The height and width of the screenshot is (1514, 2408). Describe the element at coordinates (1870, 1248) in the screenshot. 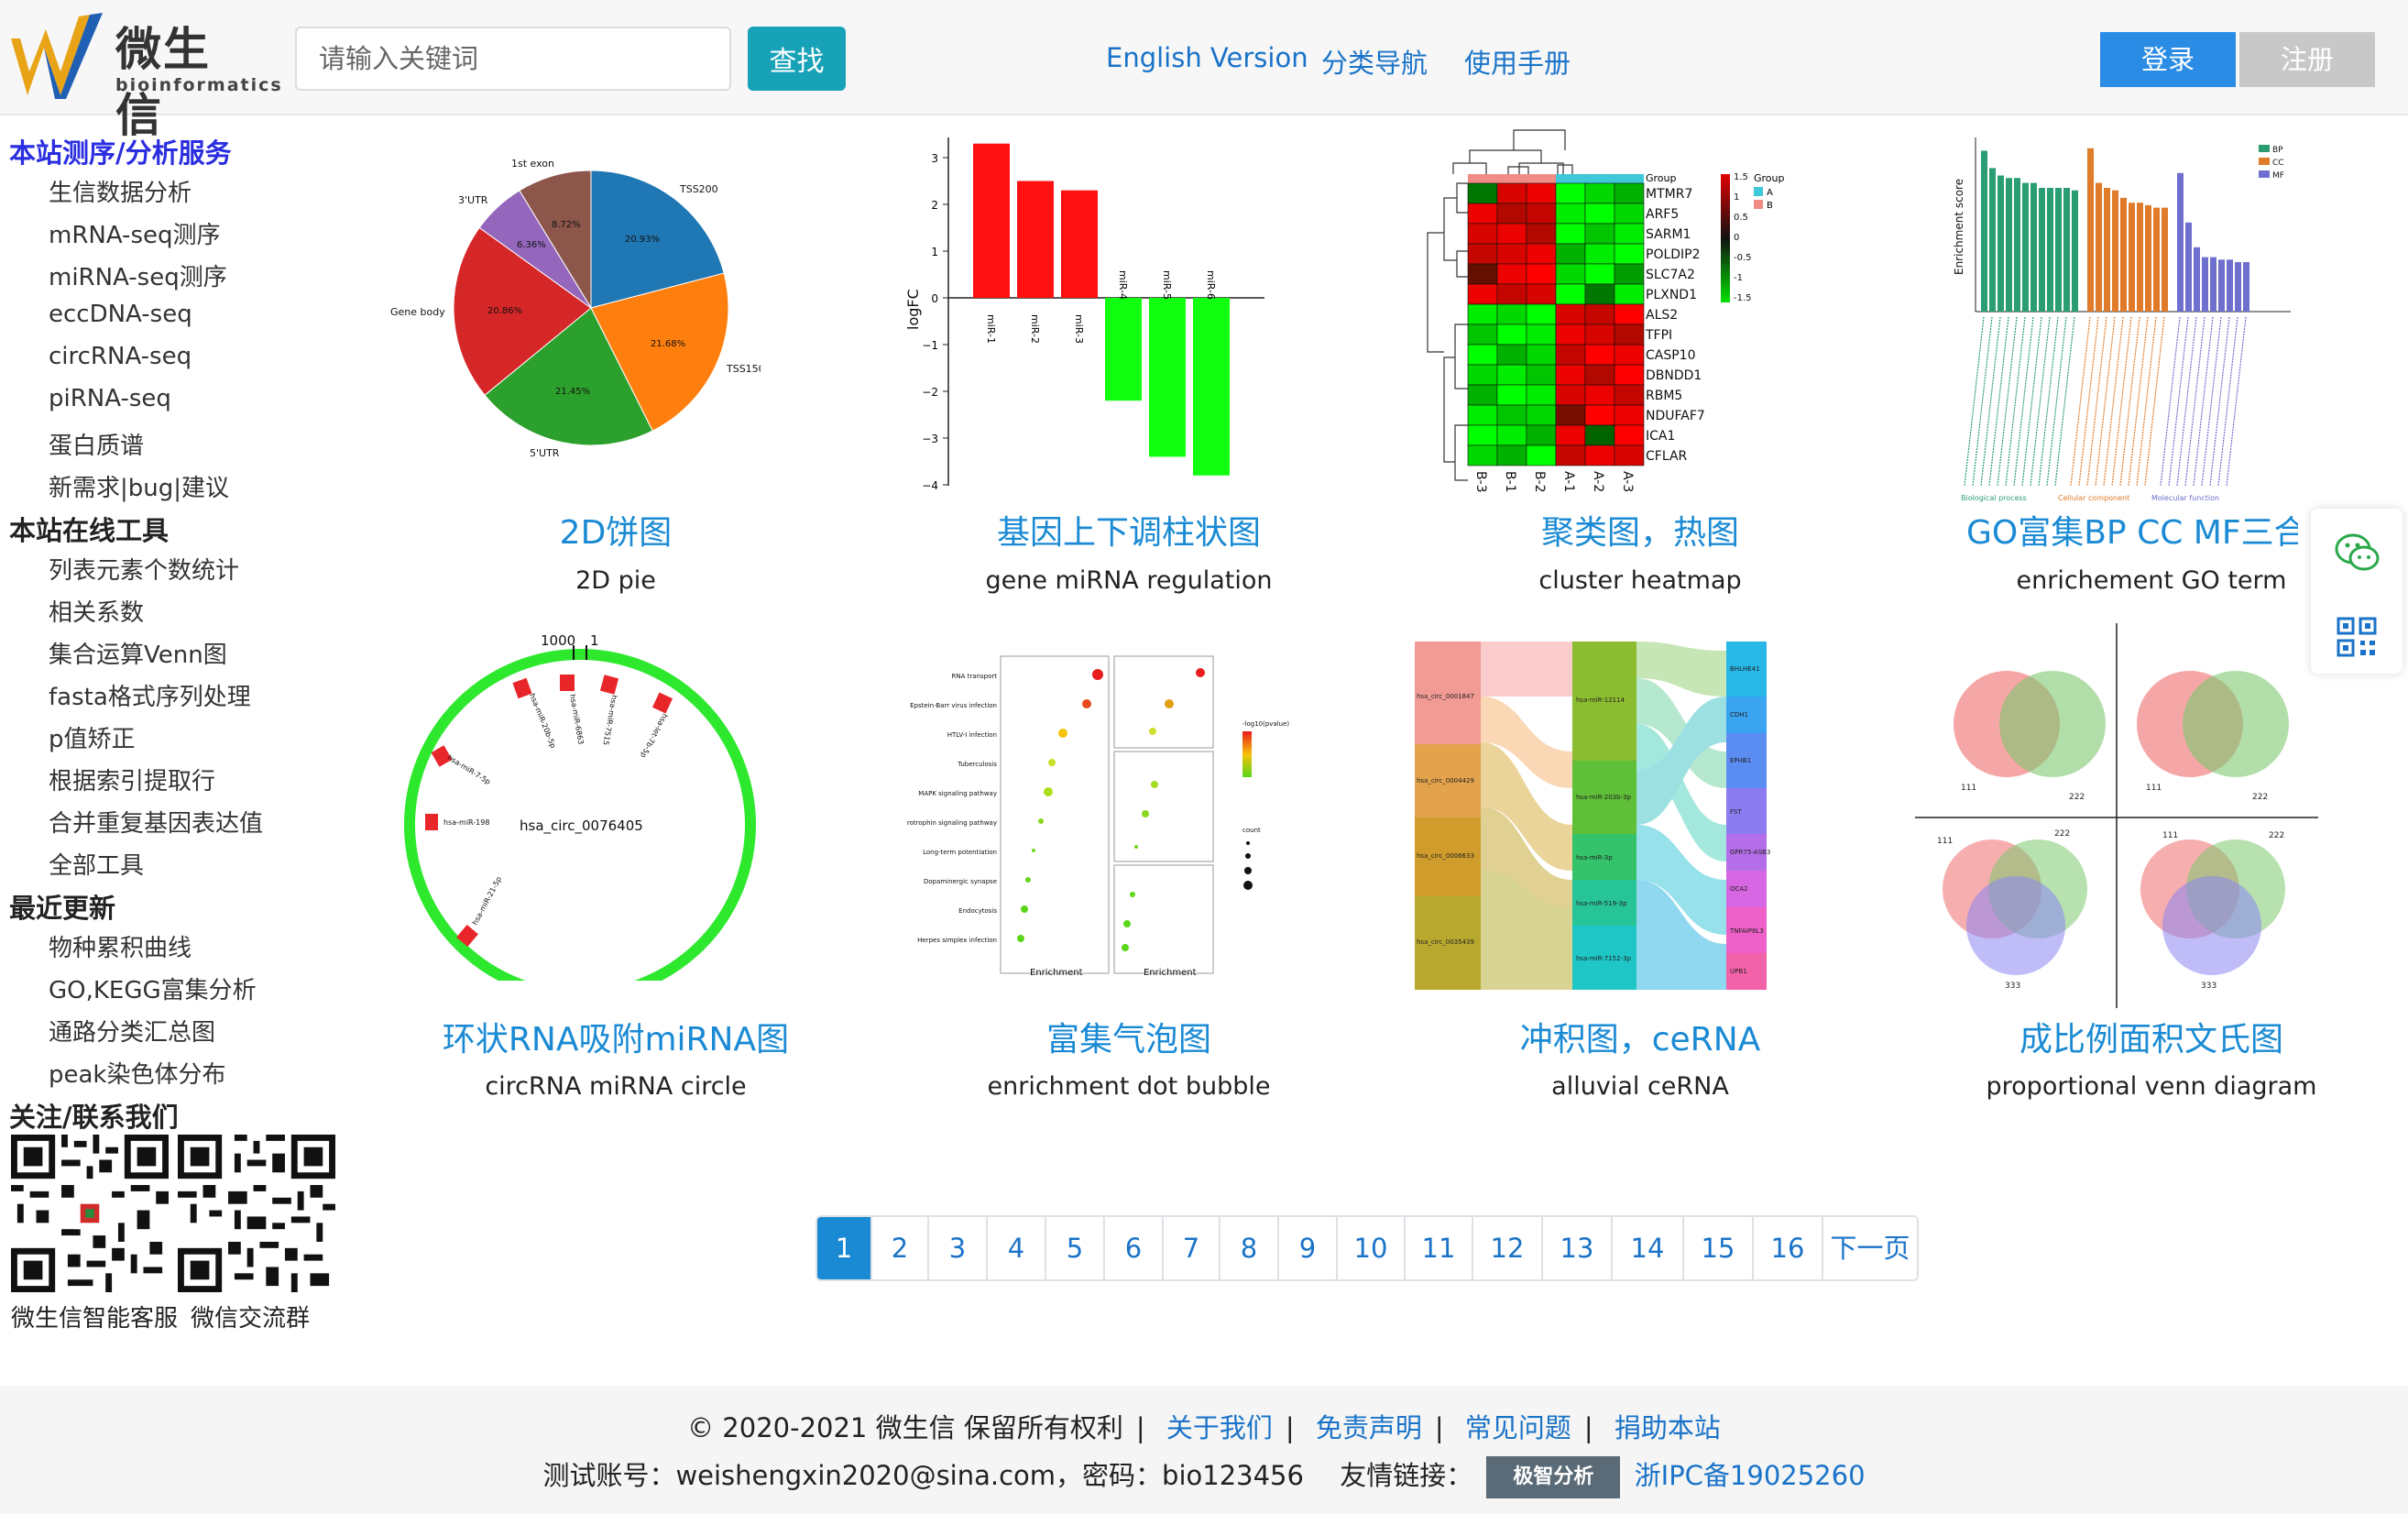

I see `next-page-button: 下一页` at that location.